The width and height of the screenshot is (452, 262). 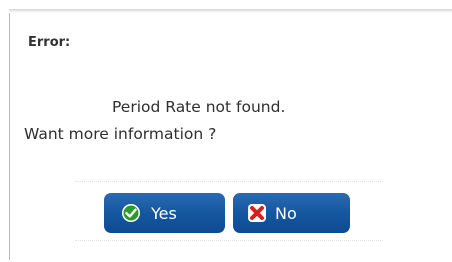 I want to click on yes-button: Yes, so click(x=164, y=213).